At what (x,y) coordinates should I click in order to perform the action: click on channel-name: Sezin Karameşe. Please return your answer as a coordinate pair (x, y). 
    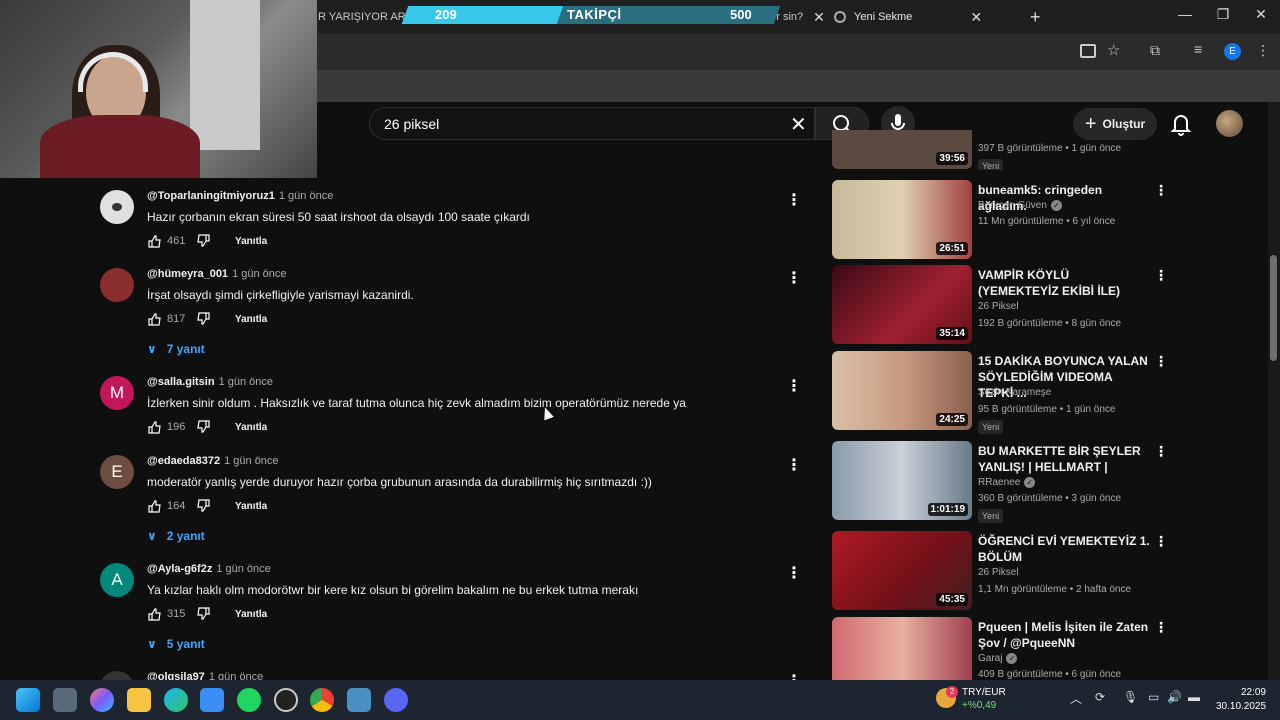
    Looking at the image, I should click on (1014, 392).